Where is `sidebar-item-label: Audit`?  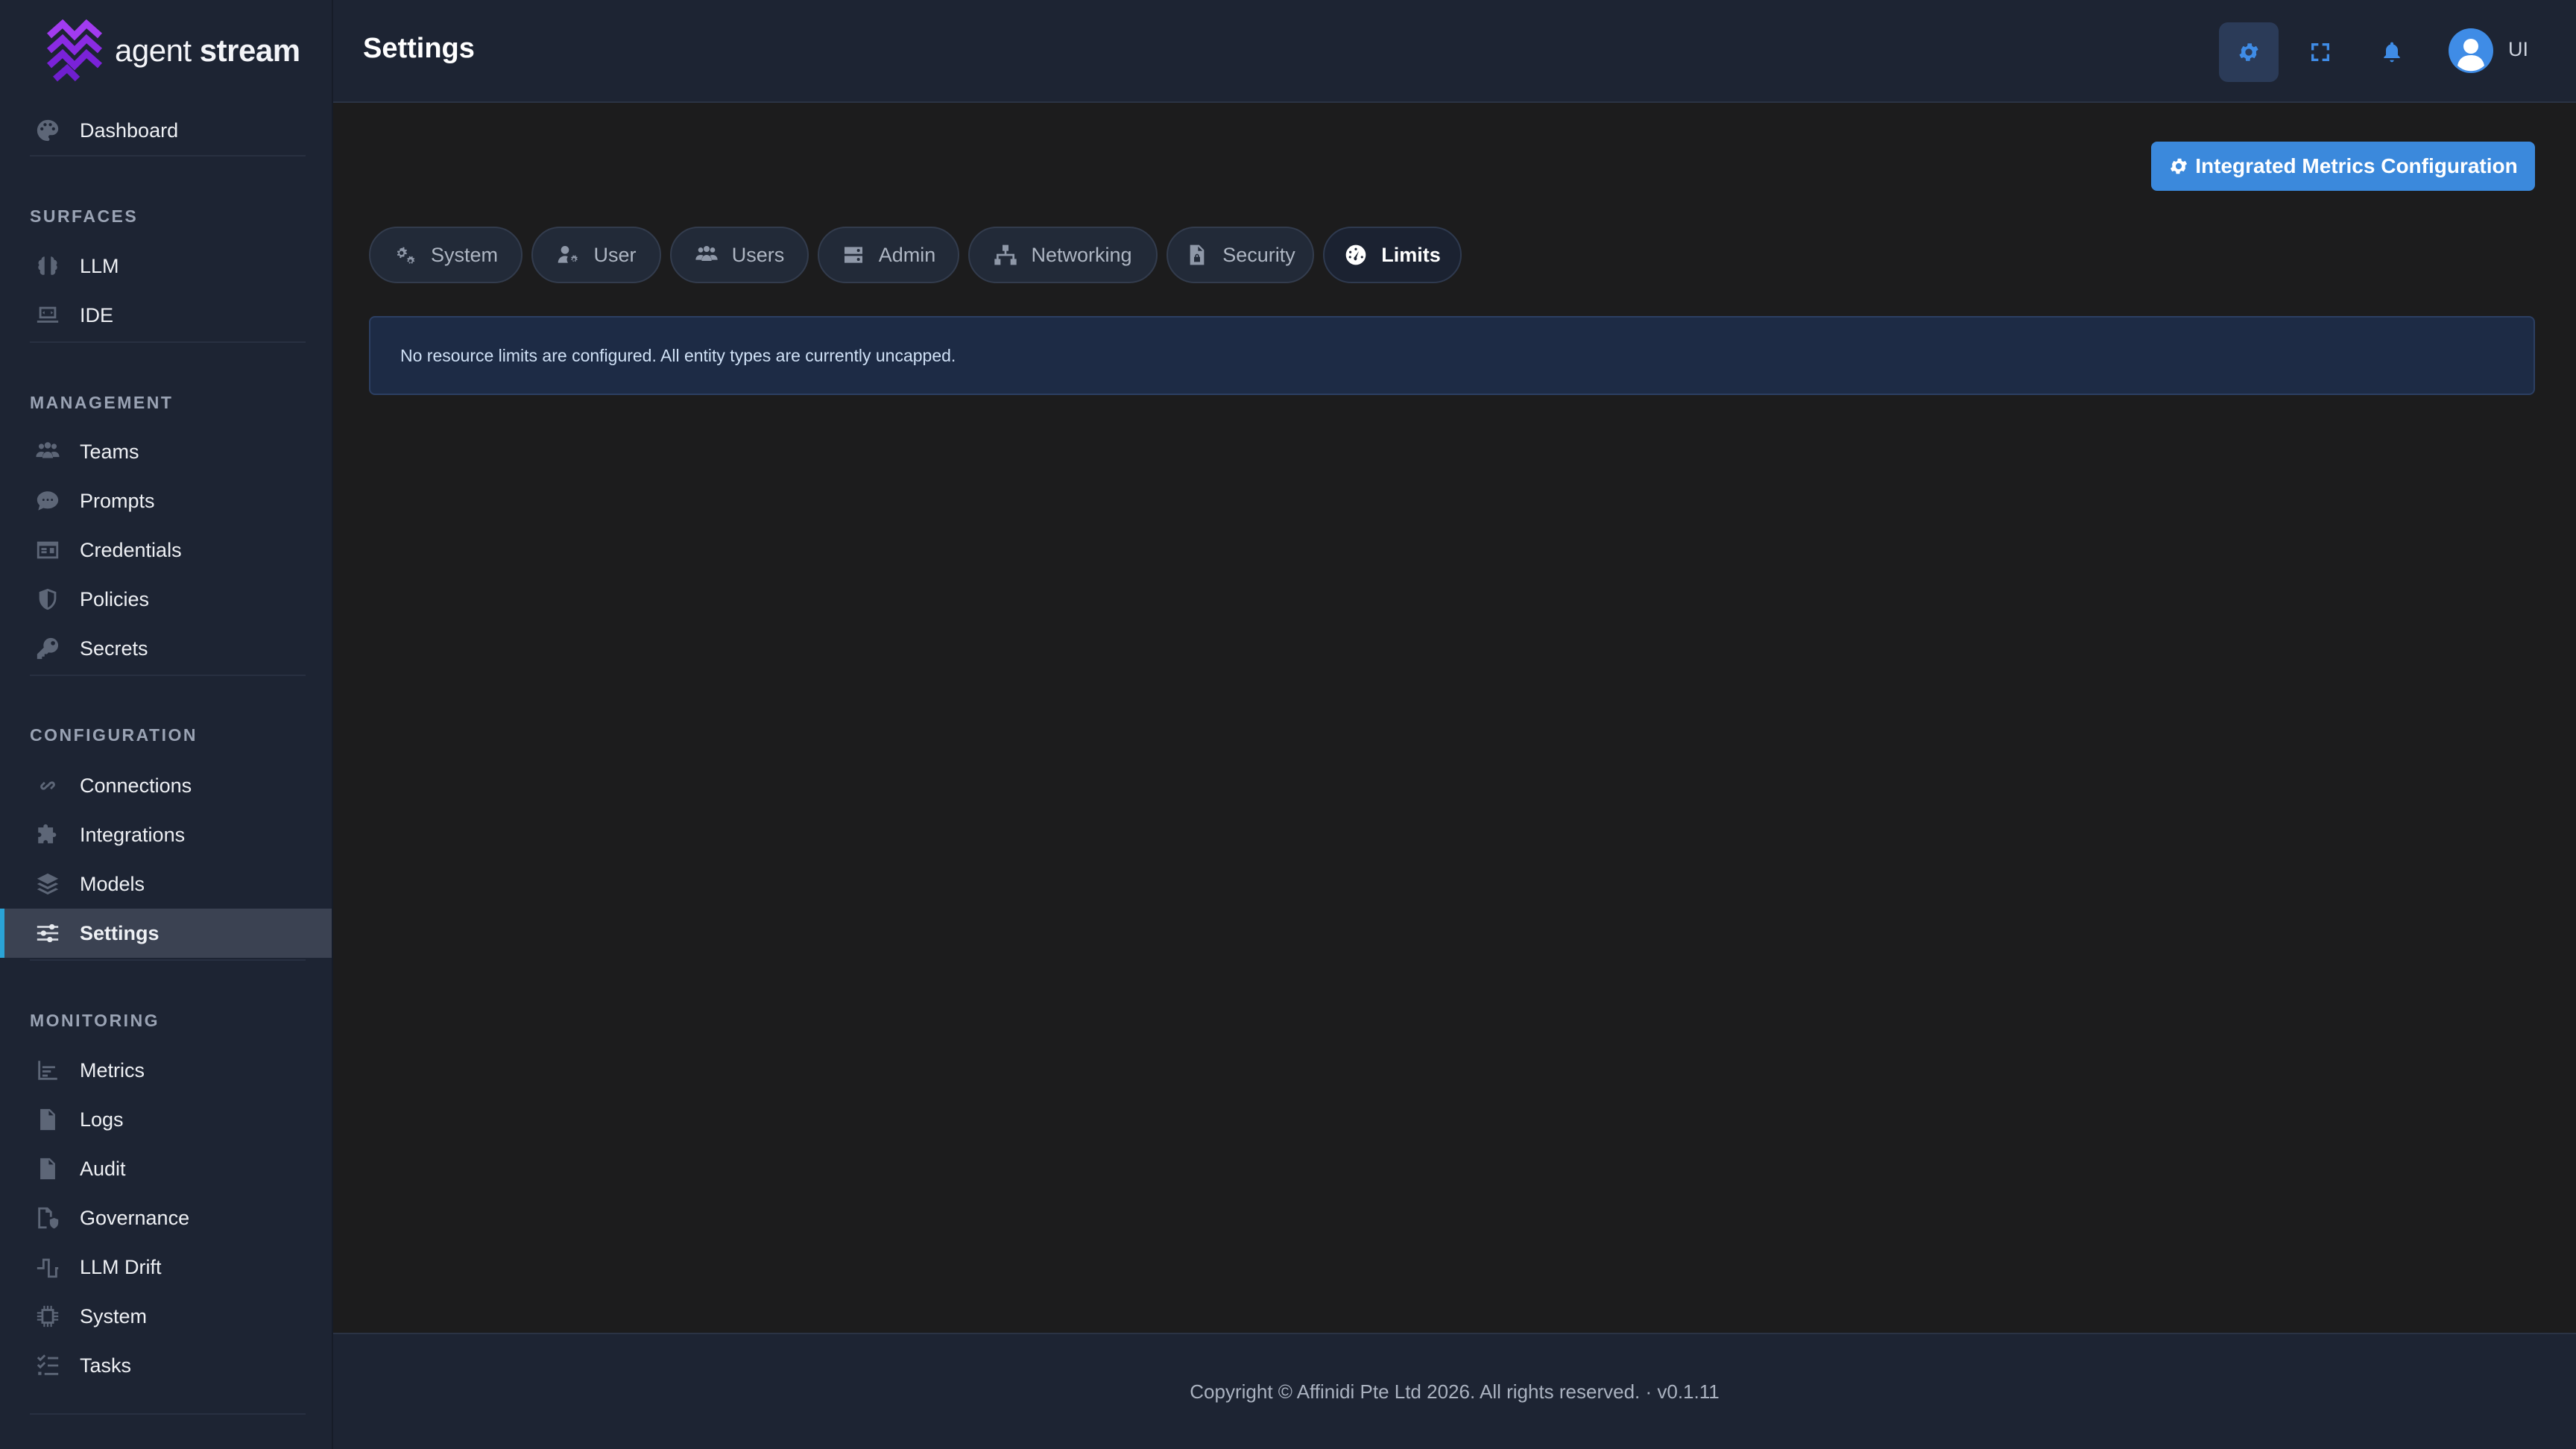
sidebar-item-label: Audit is located at coordinates (103, 1168).